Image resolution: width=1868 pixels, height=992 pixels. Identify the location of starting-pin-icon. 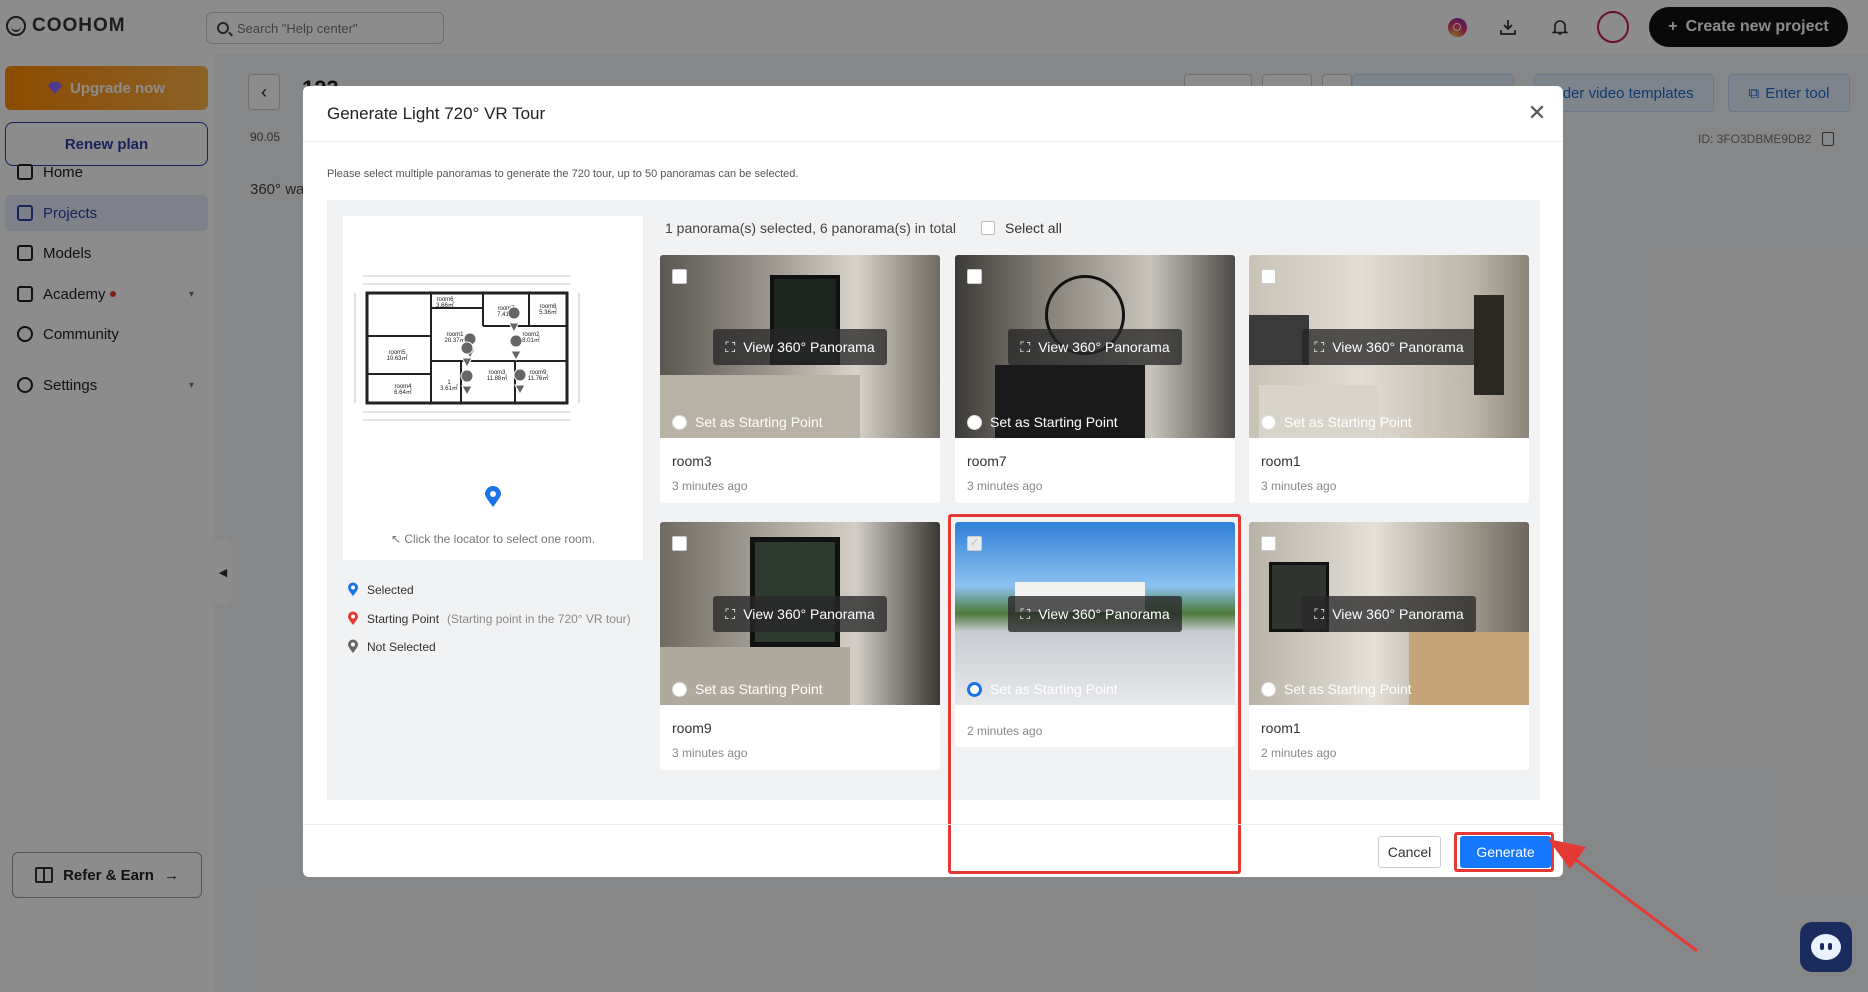
(353, 618).